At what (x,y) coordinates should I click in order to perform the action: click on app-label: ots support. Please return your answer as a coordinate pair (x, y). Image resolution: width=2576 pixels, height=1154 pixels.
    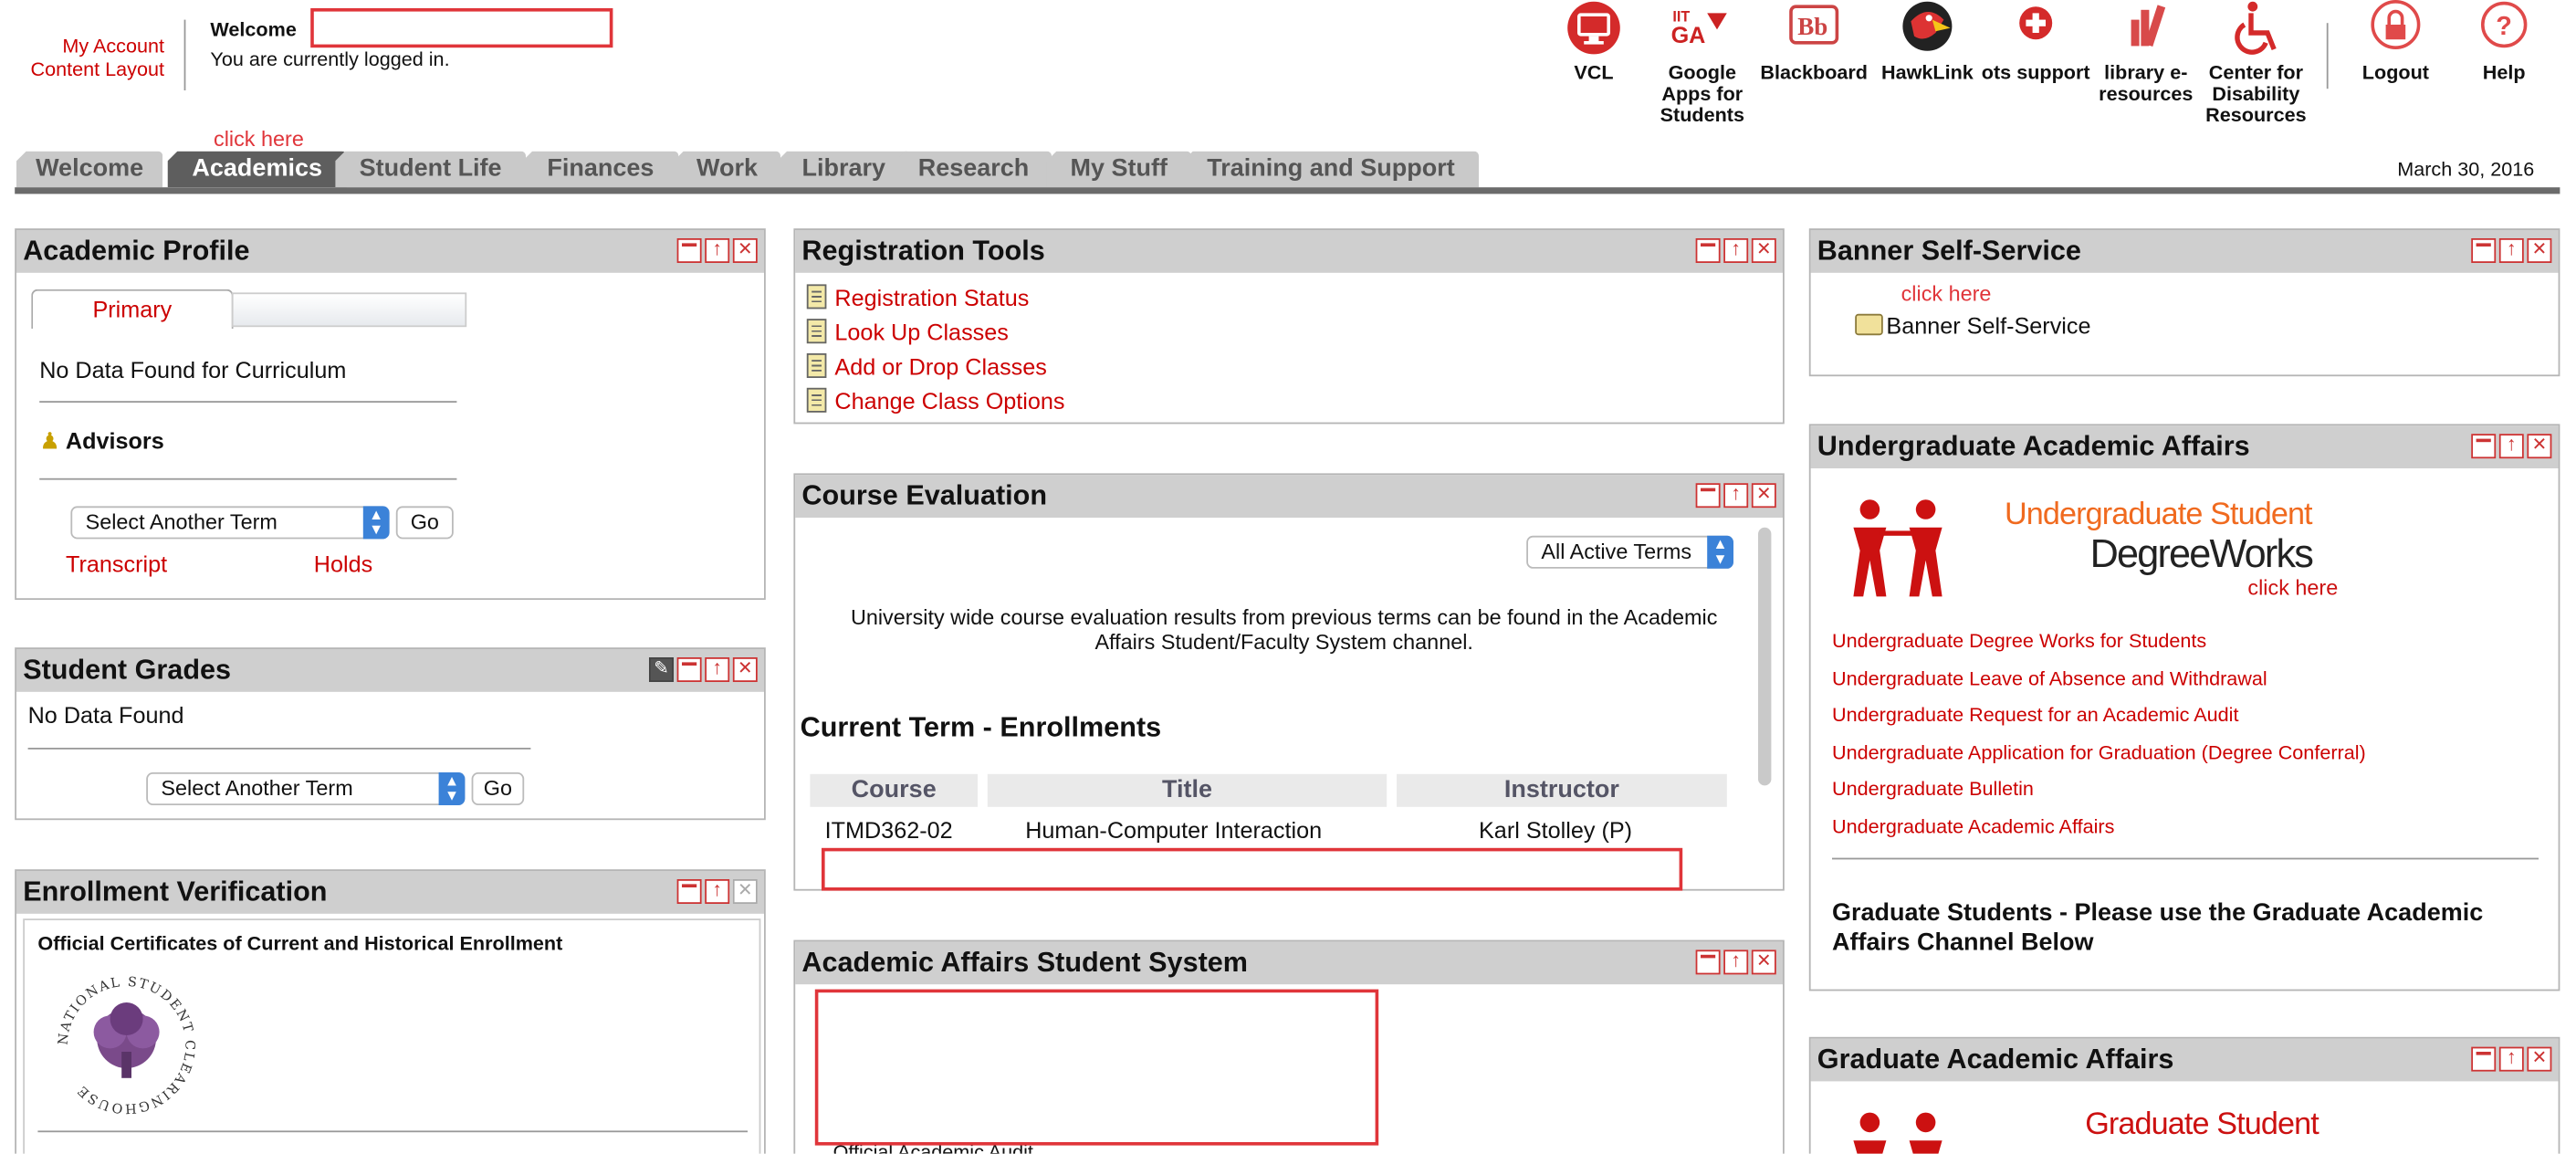
    Looking at the image, I should click on (2035, 72).